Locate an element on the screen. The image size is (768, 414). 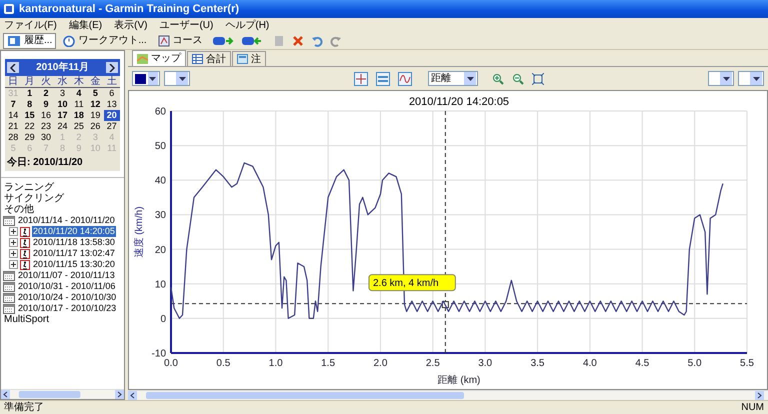
tree-item: 2010/11/17 13:02:47 is located at coordinates (74, 253).